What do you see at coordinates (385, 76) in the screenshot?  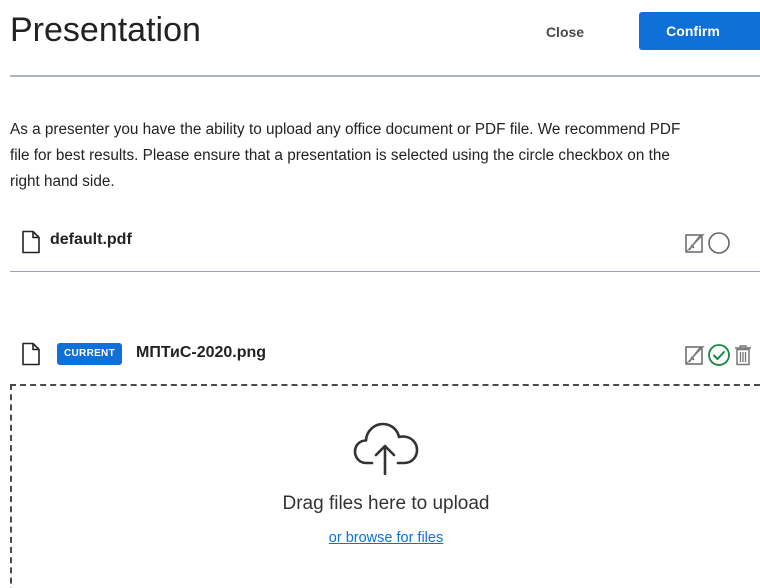 I see `header-divider` at bounding box center [385, 76].